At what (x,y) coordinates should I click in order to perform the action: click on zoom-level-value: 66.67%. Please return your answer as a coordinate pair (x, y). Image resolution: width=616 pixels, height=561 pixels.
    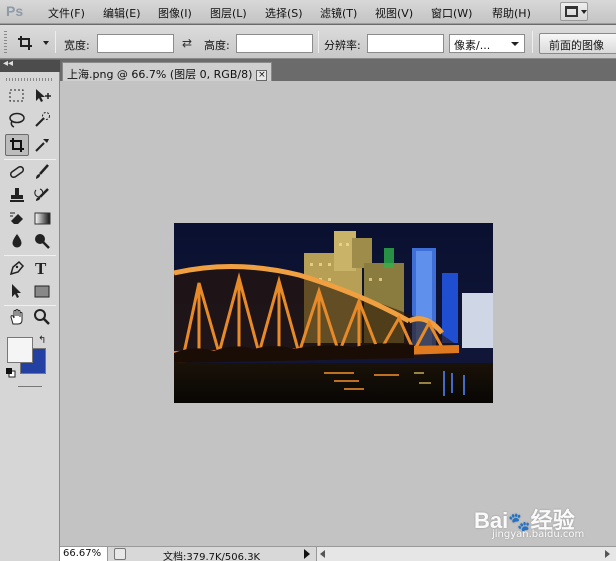
    Looking at the image, I should click on (82, 553).